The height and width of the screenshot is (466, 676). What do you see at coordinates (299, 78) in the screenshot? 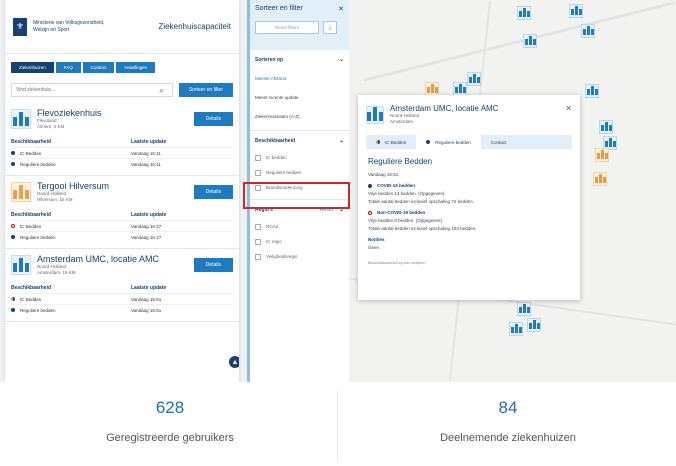
I see `sort-option-afstand: Meeste Afstand` at bounding box center [299, 78].